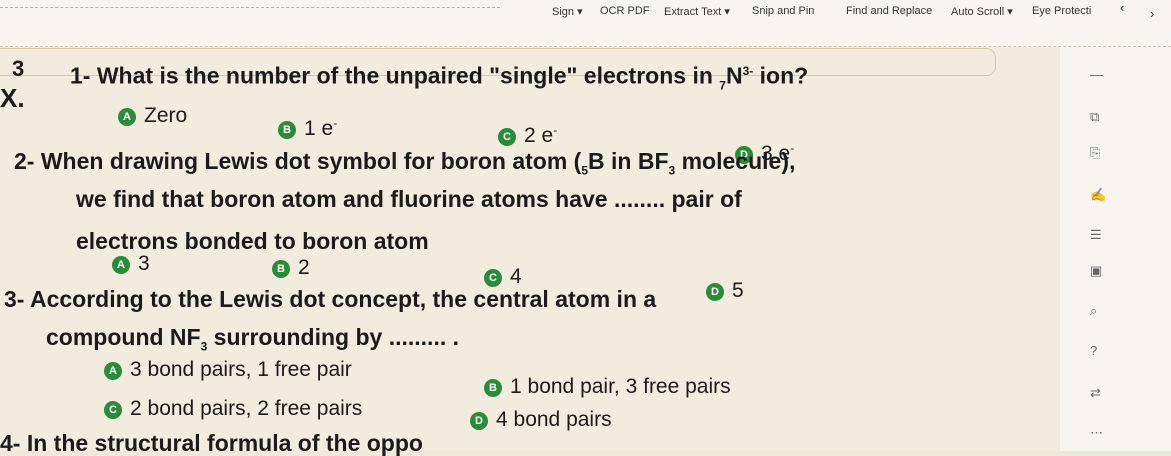 The image size is (1171, 456). I want to click on extract-text-menu: Extract Text ▾, so click(697, 11).